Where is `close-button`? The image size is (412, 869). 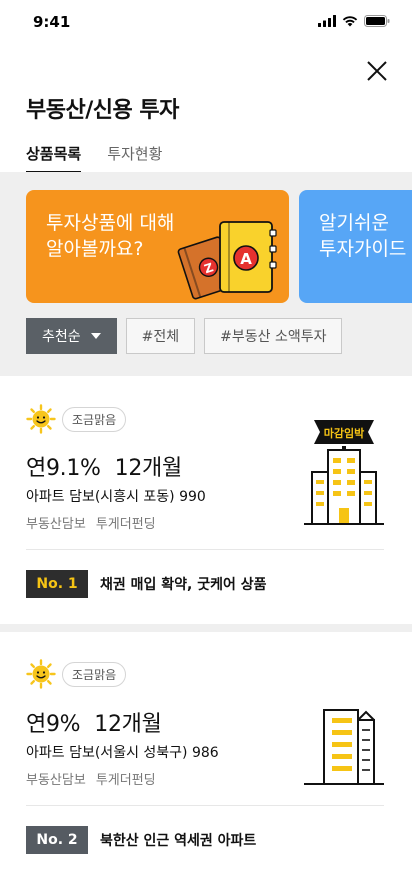 close-button is located at coordinates (377, 71).